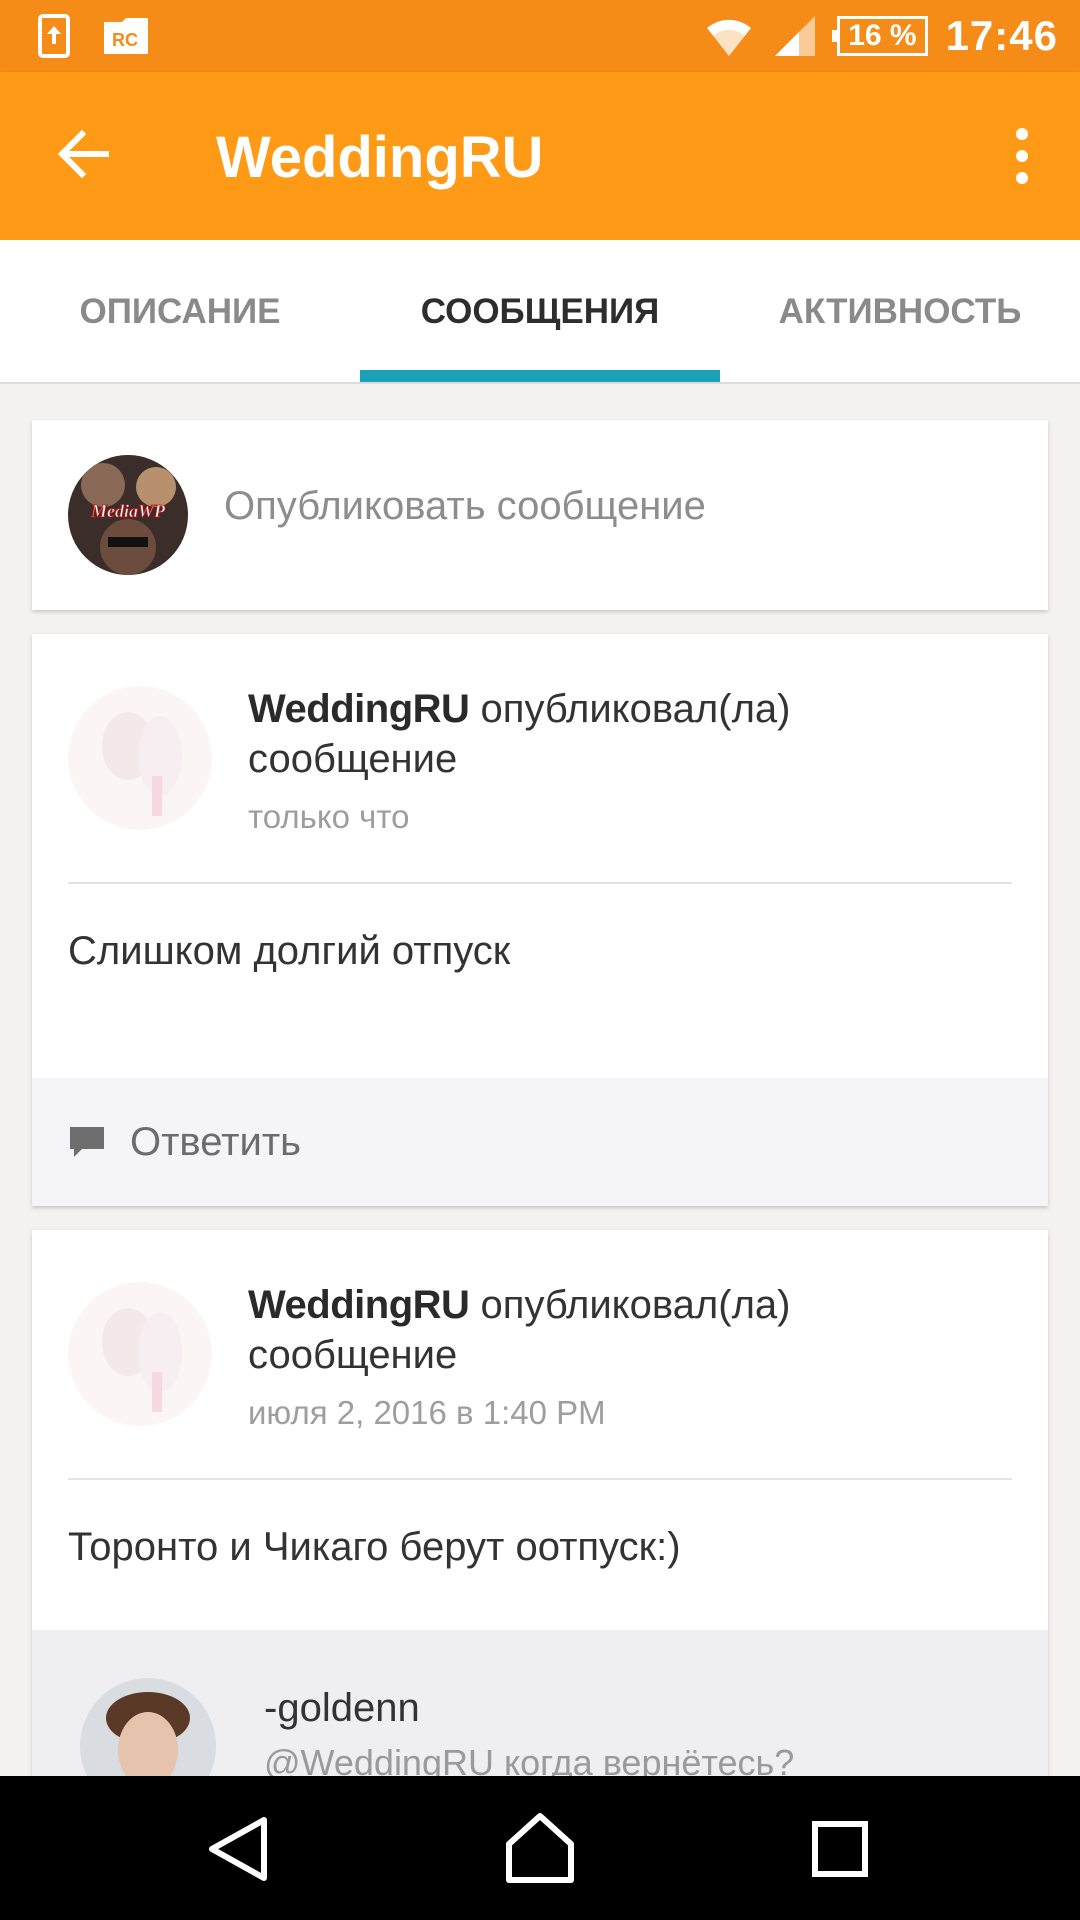 The height and width of the screenshot is (1920, 1080). I want to click on more-vertical-icon, so click(1022, 156).